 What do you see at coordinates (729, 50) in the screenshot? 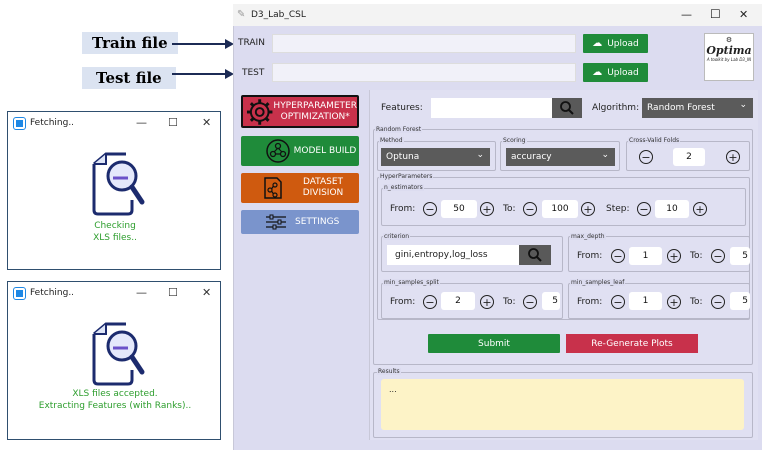
I see `logo-name: Optima` at bounding box center [729, 50].